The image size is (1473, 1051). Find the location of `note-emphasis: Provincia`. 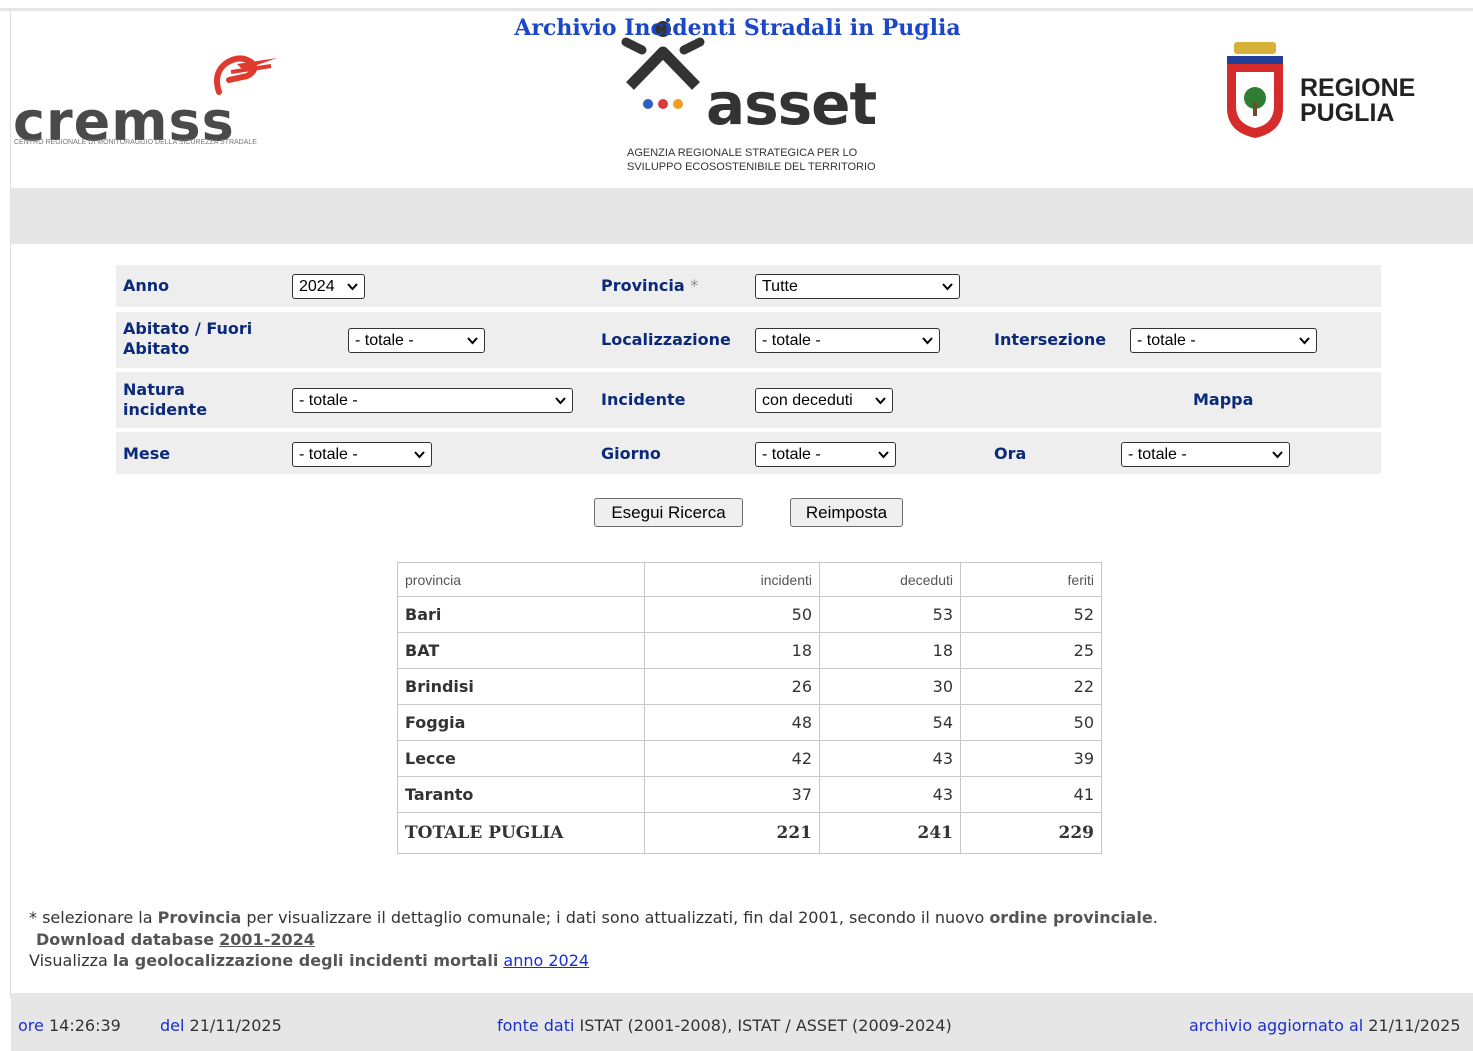

note-emphasis: Provincia is located at coordinates (199, 917).